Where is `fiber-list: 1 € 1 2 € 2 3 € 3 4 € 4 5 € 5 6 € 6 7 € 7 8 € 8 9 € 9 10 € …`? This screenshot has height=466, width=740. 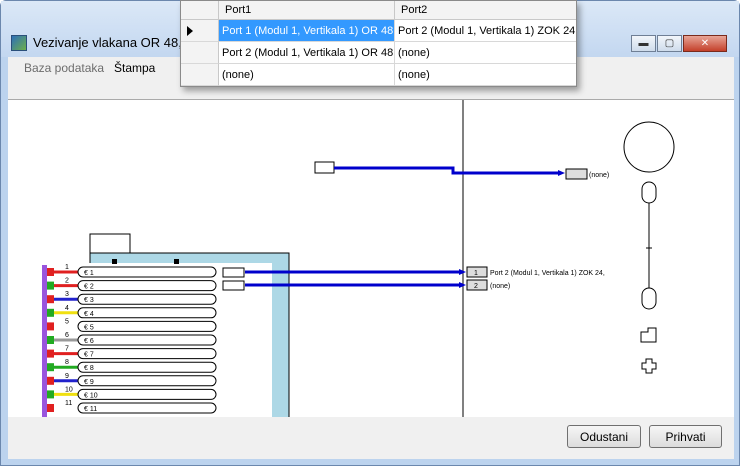
fiber-list: 1 € 1 2 € 2 3 € 3 4 € 4 5 € 5 6 € 6 7 € 7 8 € 8 9 € 9 10 € … is located at coordinates (132, 339).